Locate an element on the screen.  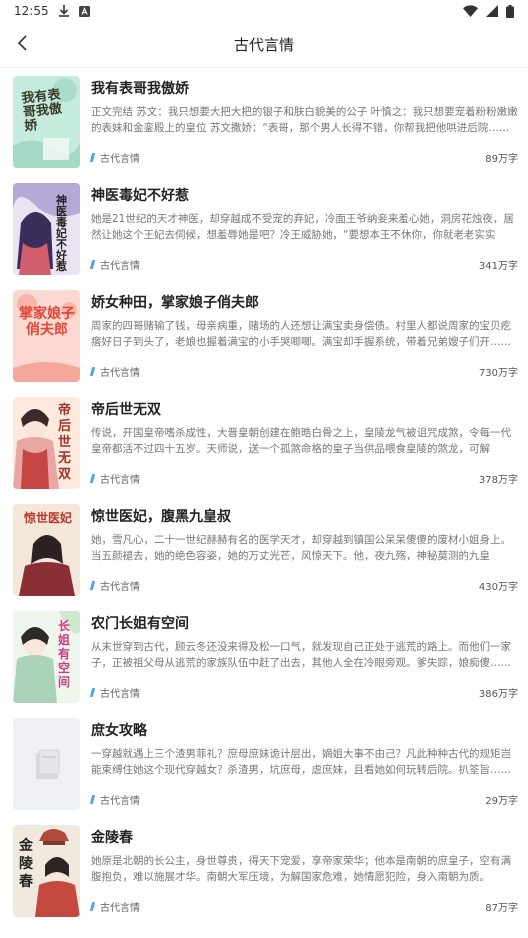
book-title: 神医毒妃不好惹 is located at coordinates (140, 196).